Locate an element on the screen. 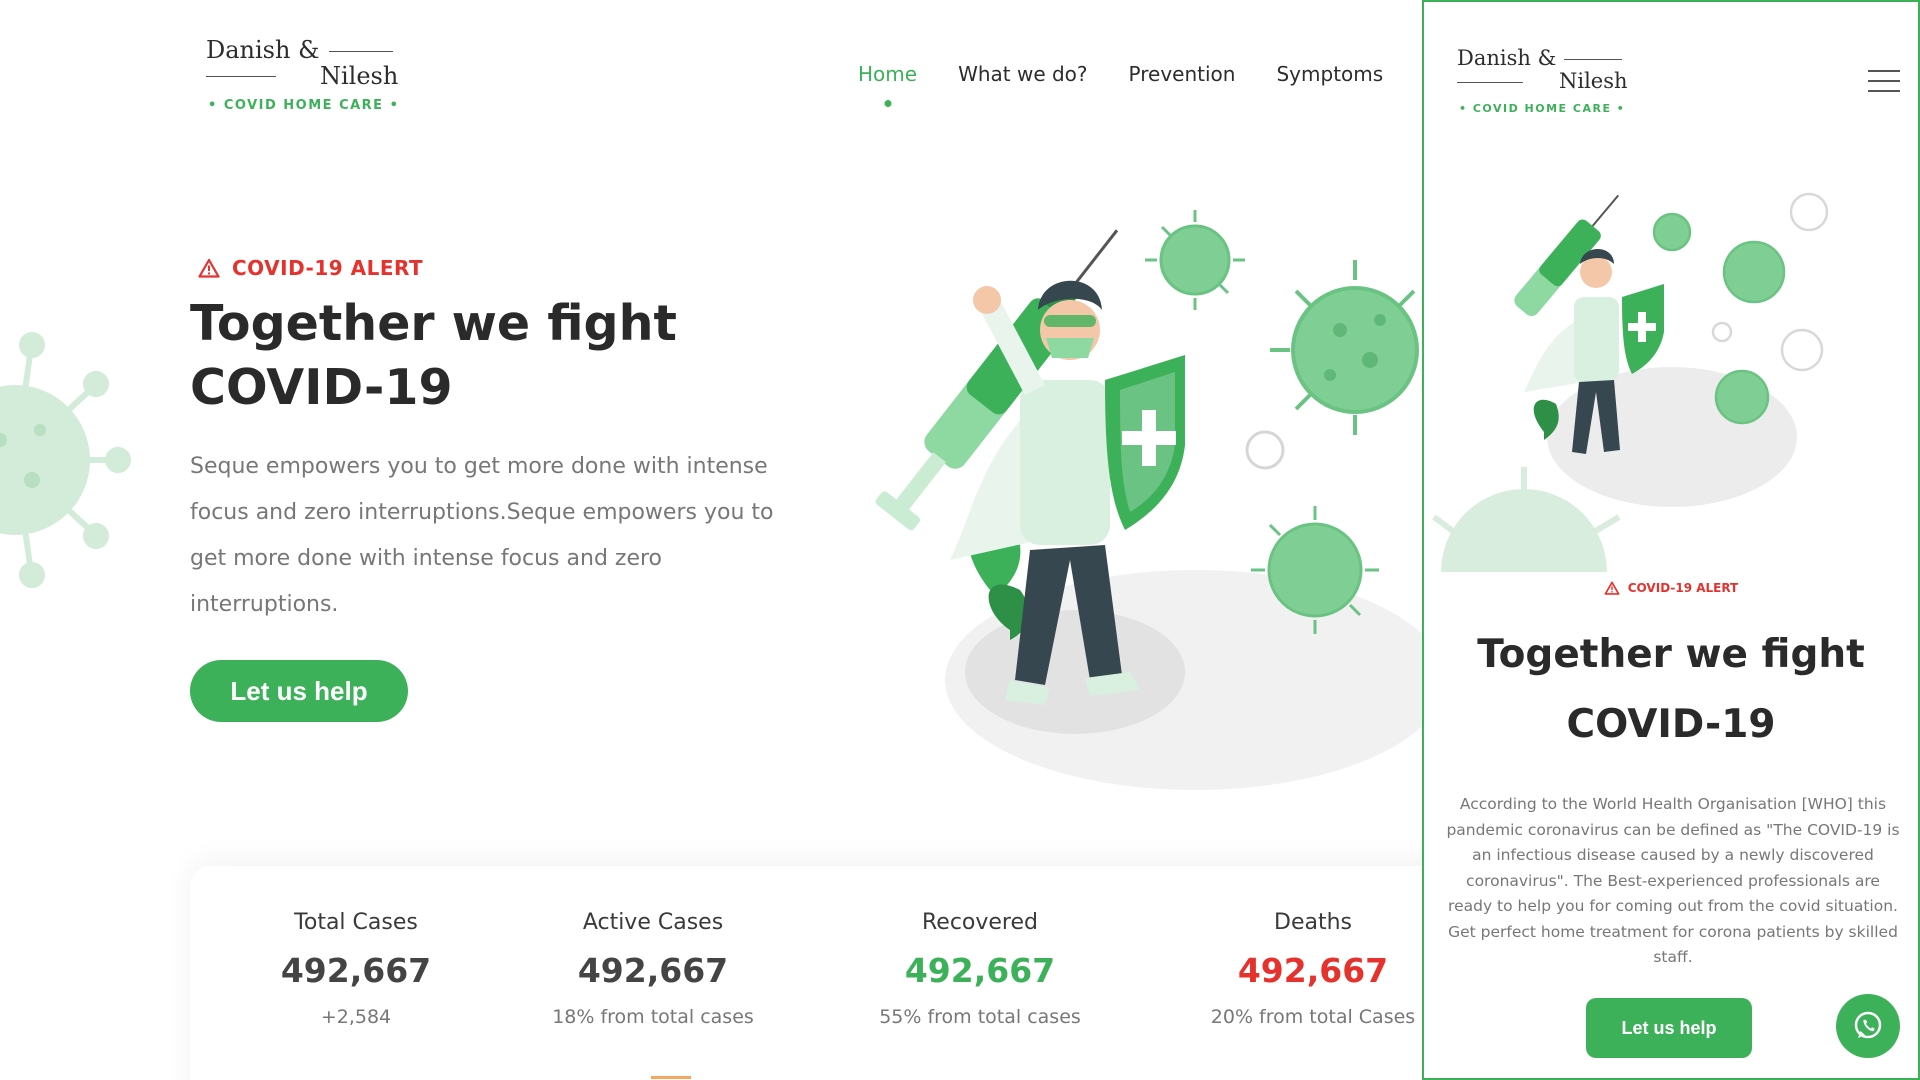 This screenshot has width=1920, height=1080. main-nav: Home What we do? Prevention Symptoms is located at coordinates (1140, 84).